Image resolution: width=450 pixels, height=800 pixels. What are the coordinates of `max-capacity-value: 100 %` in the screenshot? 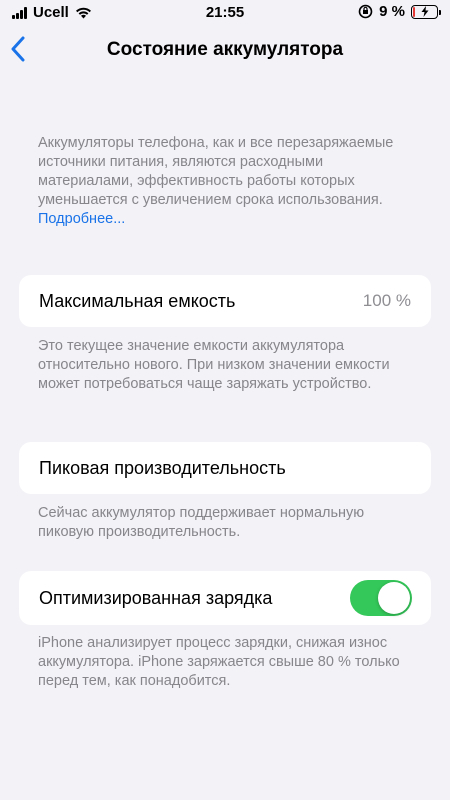 It's located at (386, 300).